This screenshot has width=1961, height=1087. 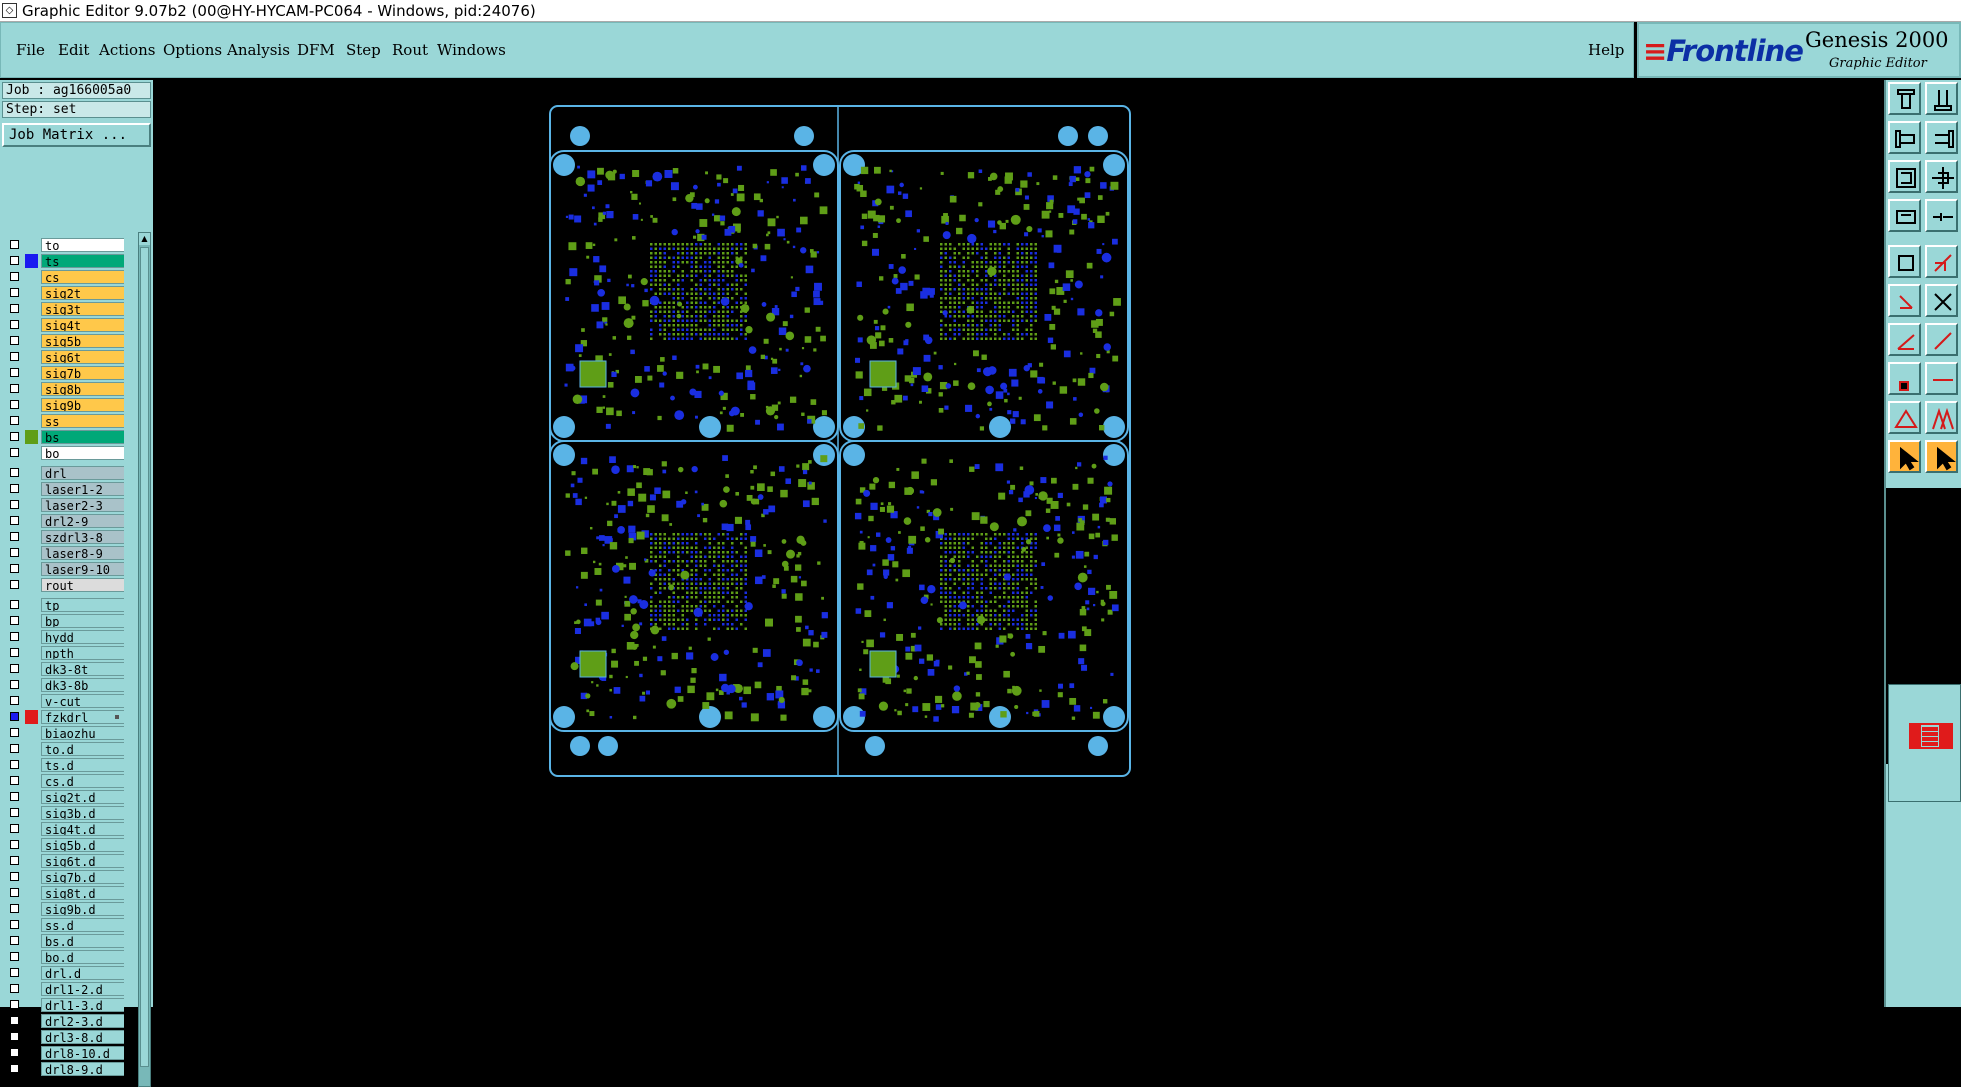 I want to click on layer-name: drl8-9.d, so click(x=82, y=1069).